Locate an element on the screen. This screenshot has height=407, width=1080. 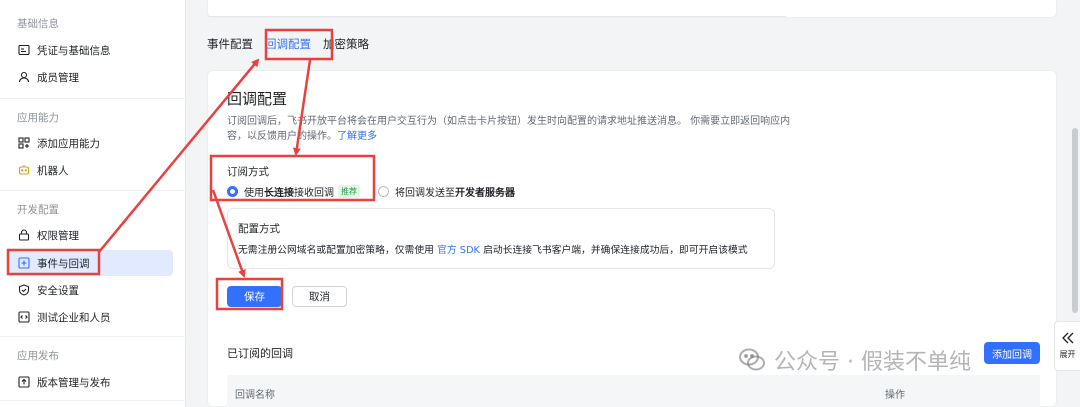
credential-icon is located at coordinates (24, 50).